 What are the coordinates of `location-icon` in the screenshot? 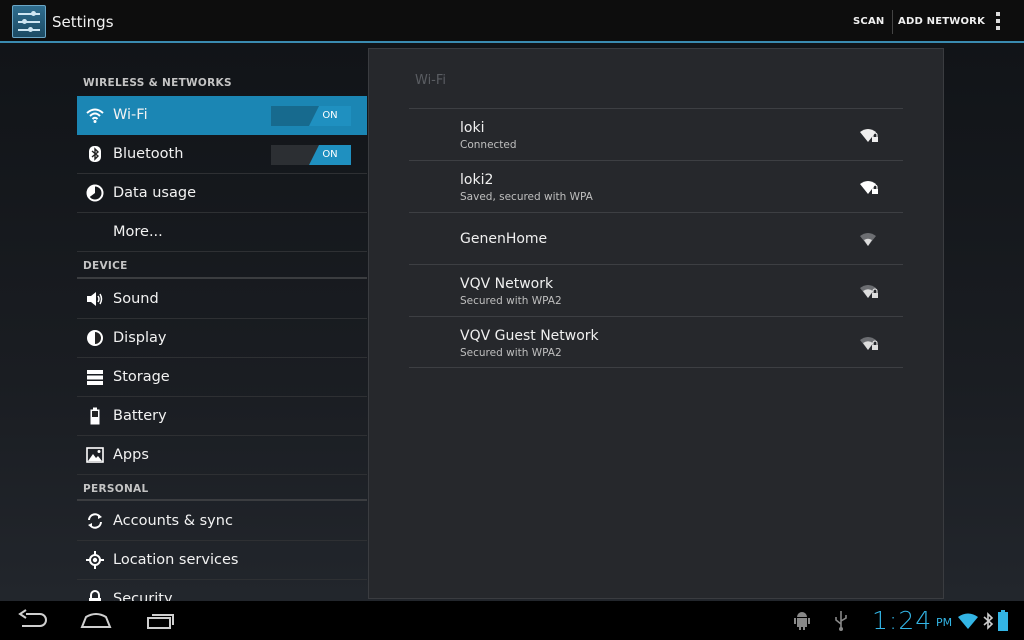 It's located at (95, 560).